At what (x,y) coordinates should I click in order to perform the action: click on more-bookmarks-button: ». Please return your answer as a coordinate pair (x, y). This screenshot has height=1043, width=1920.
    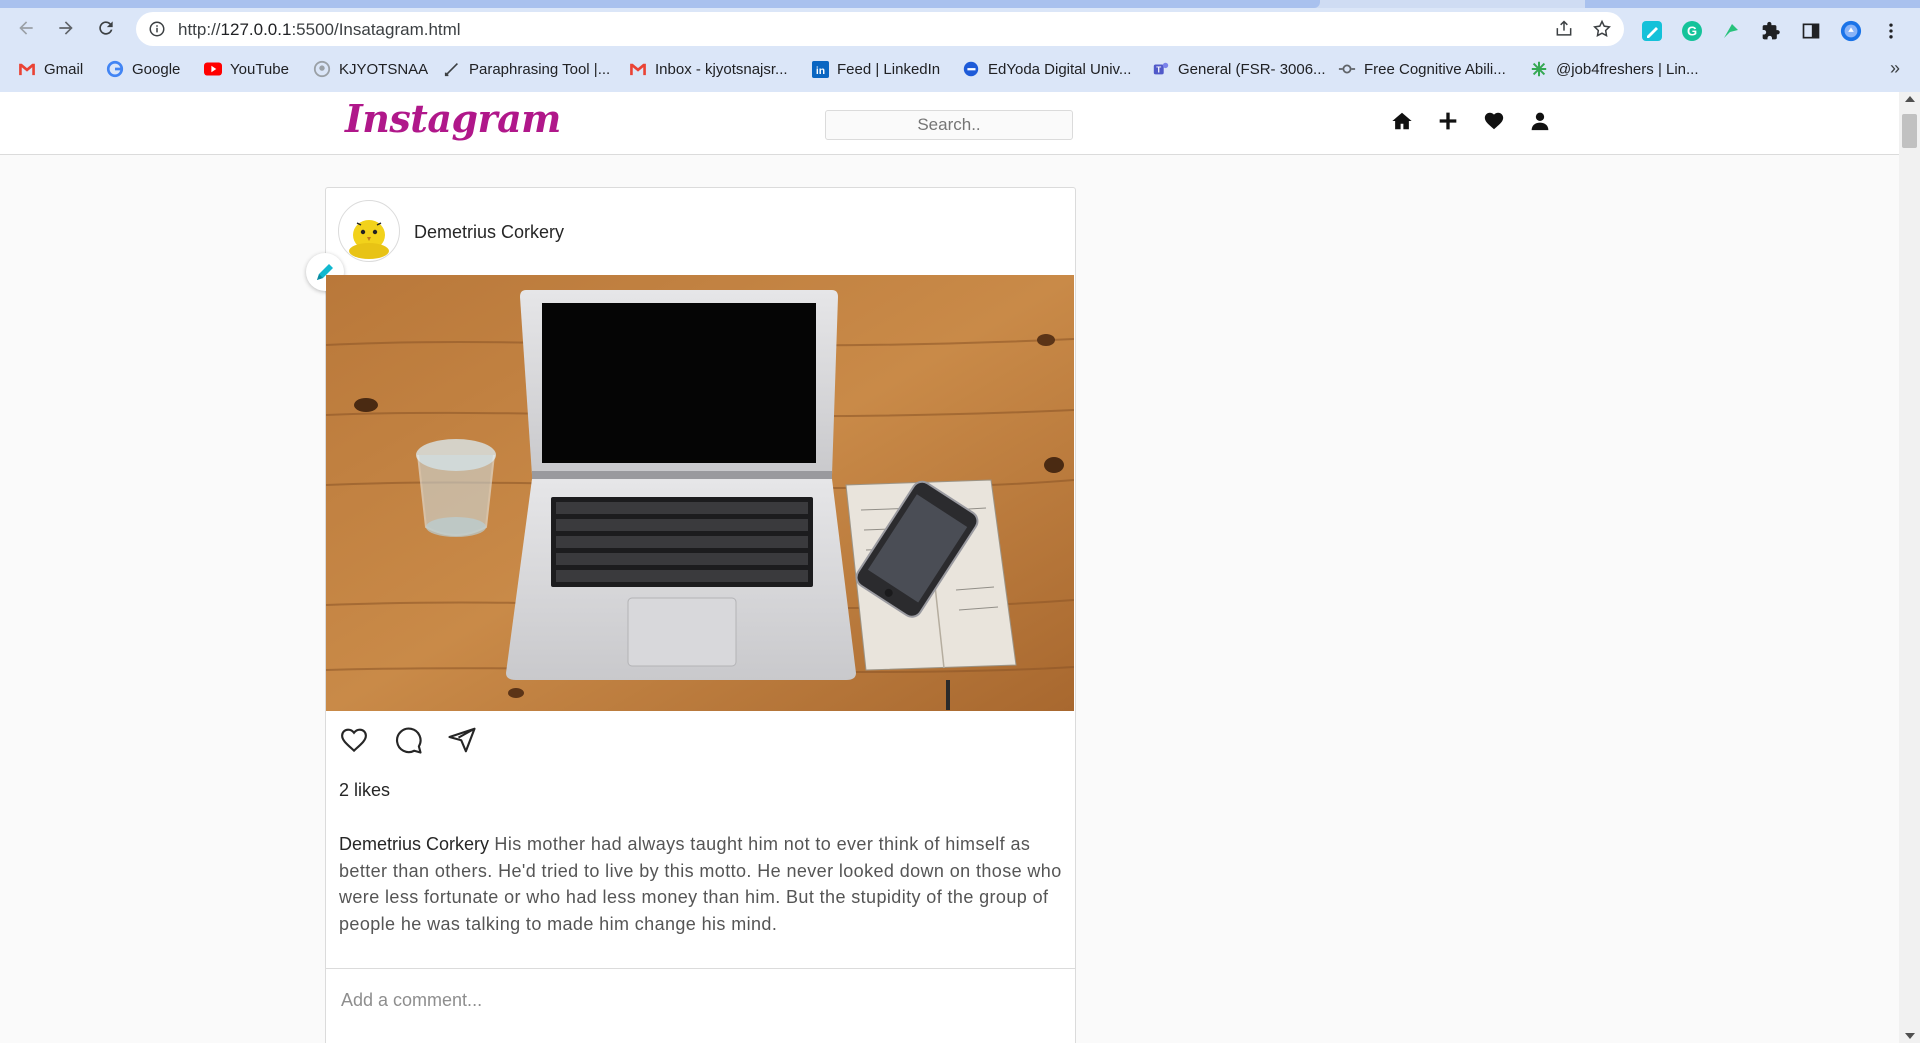
    Looking at the image, I should click on (1895, 68).